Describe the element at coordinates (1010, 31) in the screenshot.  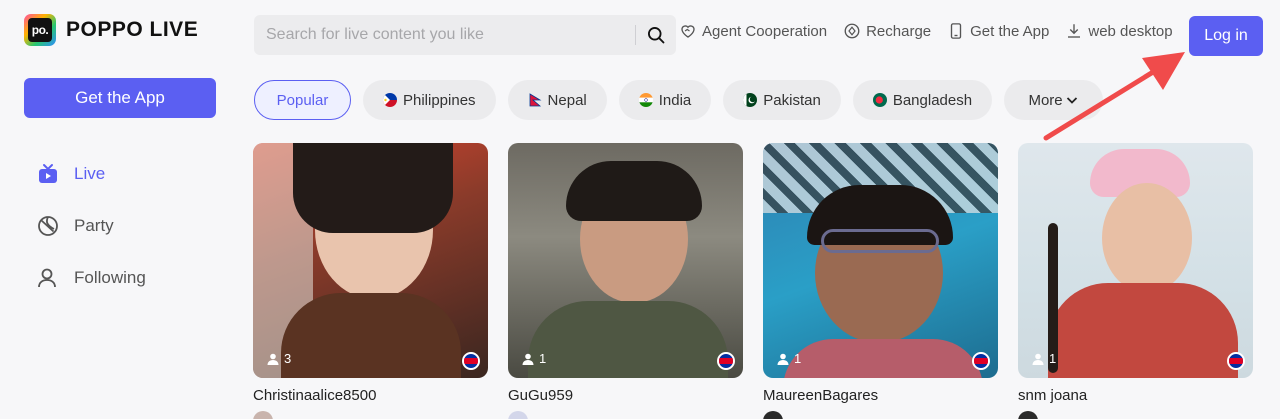
I see `get-the-app-label: Get the App` at that location.